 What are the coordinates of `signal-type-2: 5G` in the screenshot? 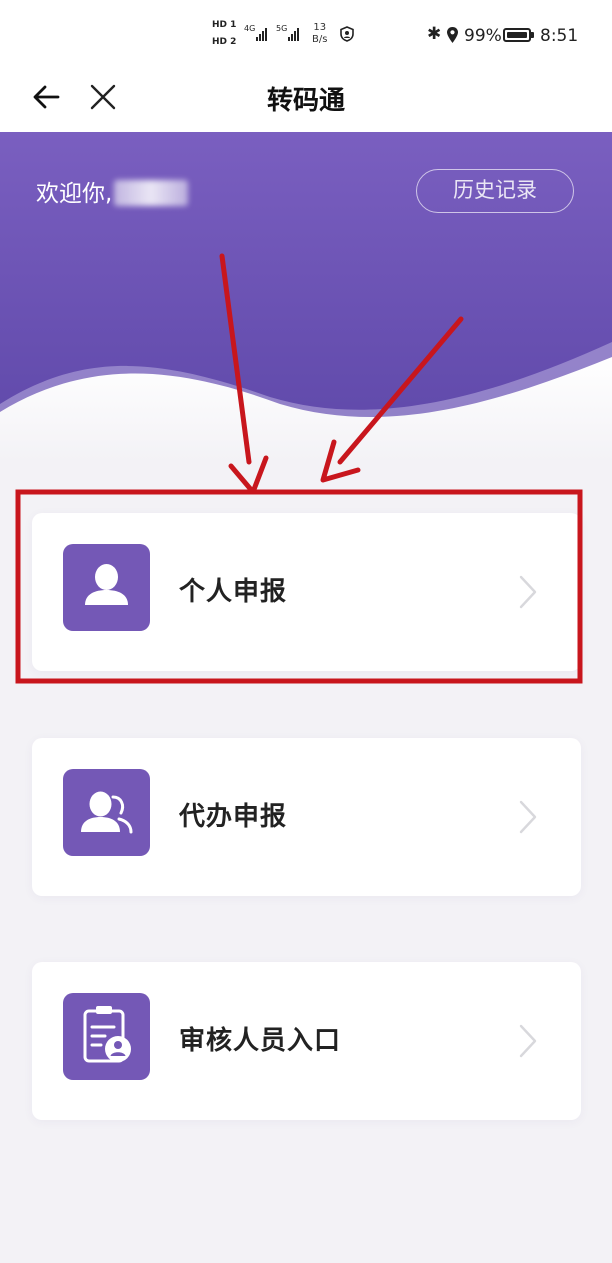 It's located at (282, 28).